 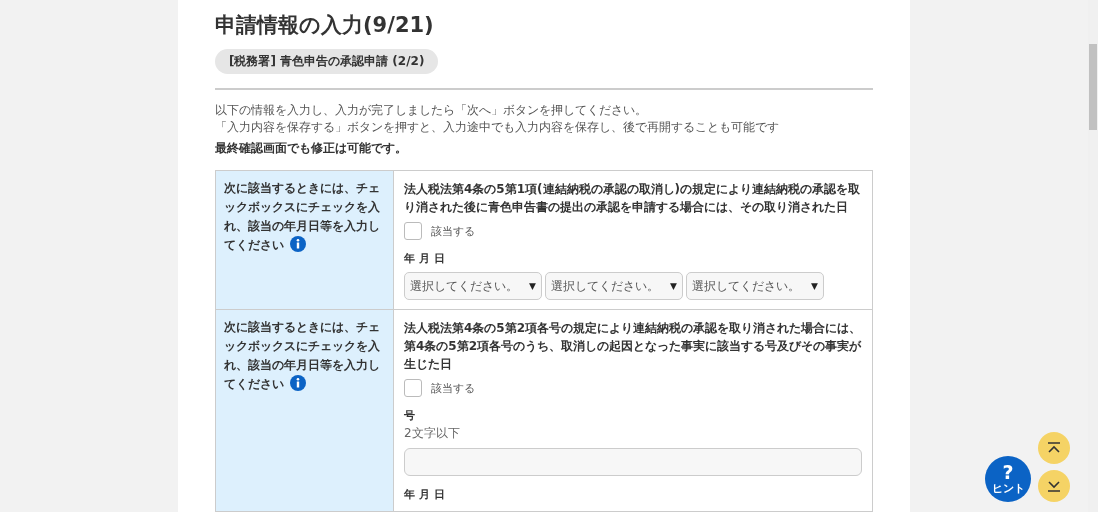 I want to click on chevron-down-icon, so click(x=1054, y=486).